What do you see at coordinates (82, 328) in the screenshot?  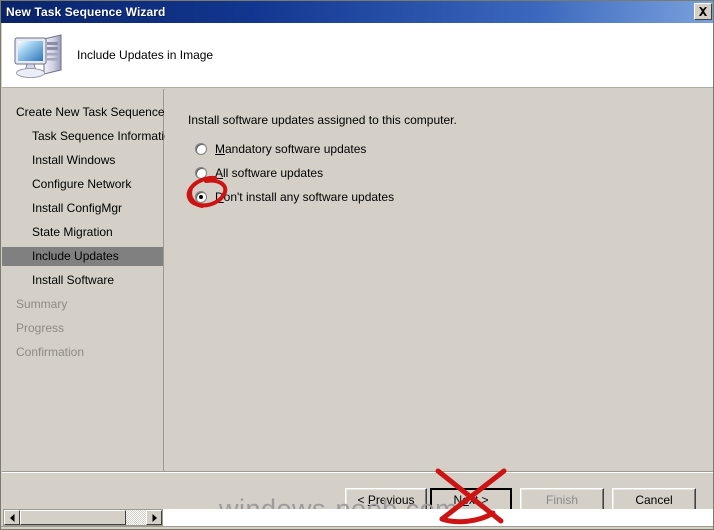 I see `sidebar-item-progress: Progress` at bounding box center [82, 328].